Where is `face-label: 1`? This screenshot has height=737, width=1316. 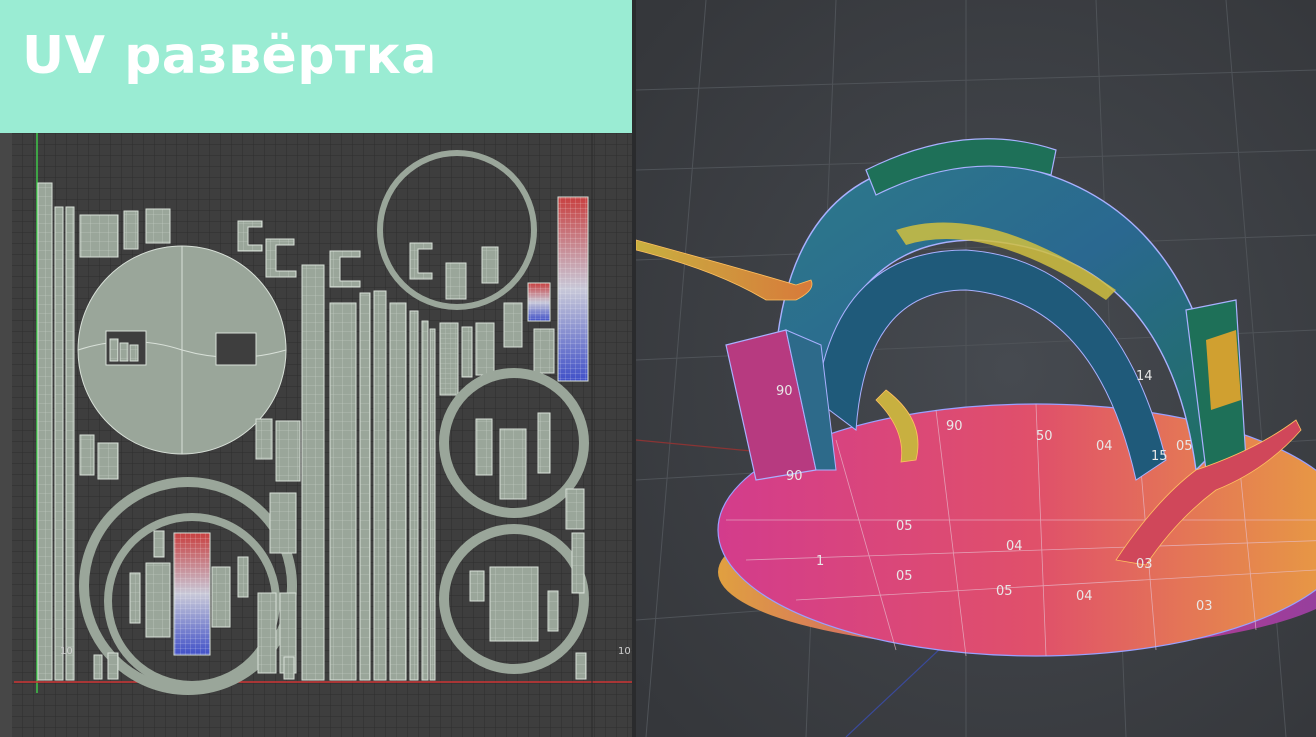
face-label: 1 is located at coordinates (820, 561).